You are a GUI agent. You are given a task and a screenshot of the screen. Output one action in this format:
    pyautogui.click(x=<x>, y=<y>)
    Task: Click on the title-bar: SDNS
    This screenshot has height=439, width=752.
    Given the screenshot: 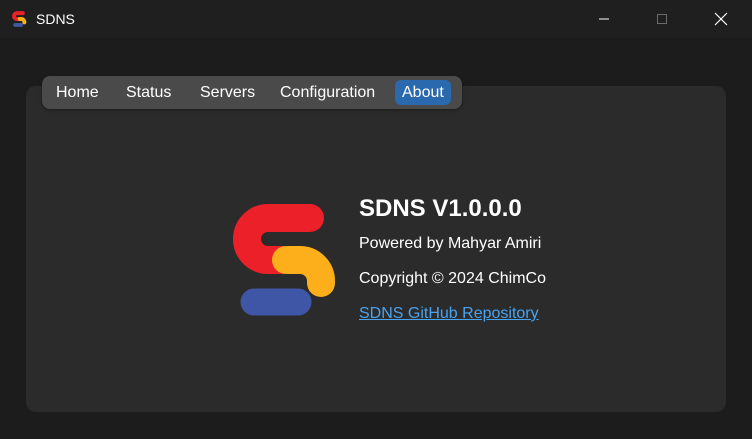 What is the action you would take?
    pyautogui.click(x=376, y=19)
    